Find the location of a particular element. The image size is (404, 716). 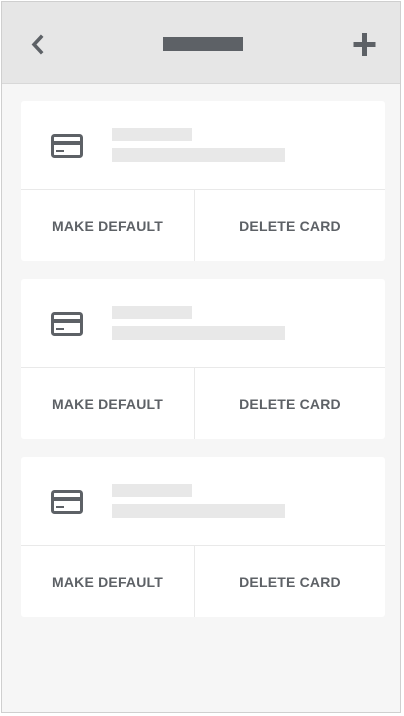

page-title-placeholder is located at coordinates (203, 44).